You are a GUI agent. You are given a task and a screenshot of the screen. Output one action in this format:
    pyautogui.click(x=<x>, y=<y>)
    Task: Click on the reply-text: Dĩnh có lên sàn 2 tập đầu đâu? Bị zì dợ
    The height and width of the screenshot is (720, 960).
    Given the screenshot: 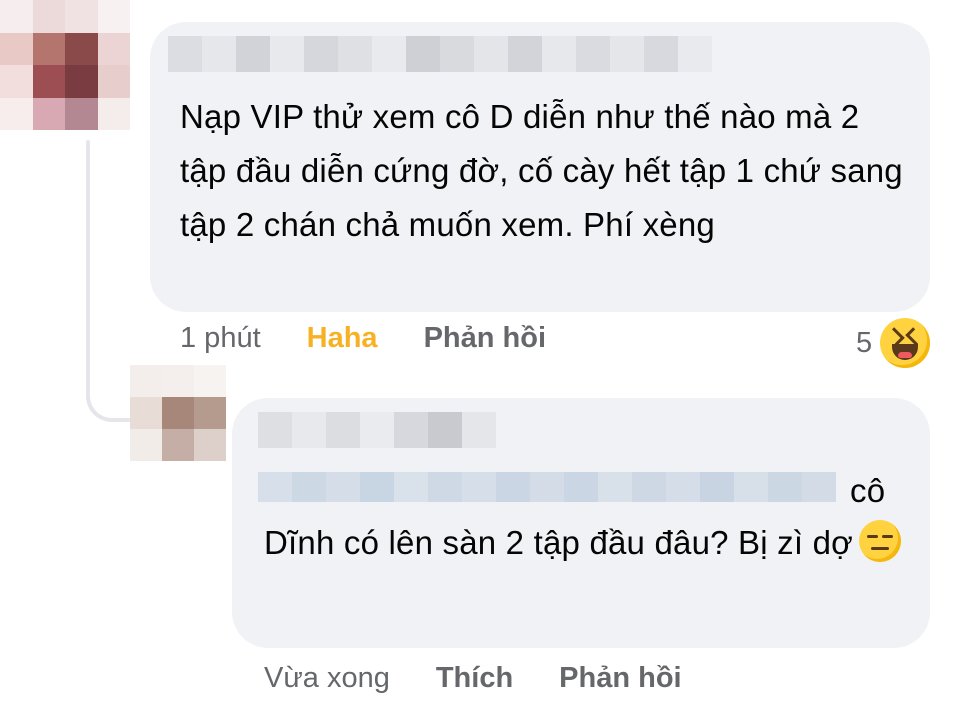 What is the action you would take?
    pyautogui.click(x=589, y=543)
    